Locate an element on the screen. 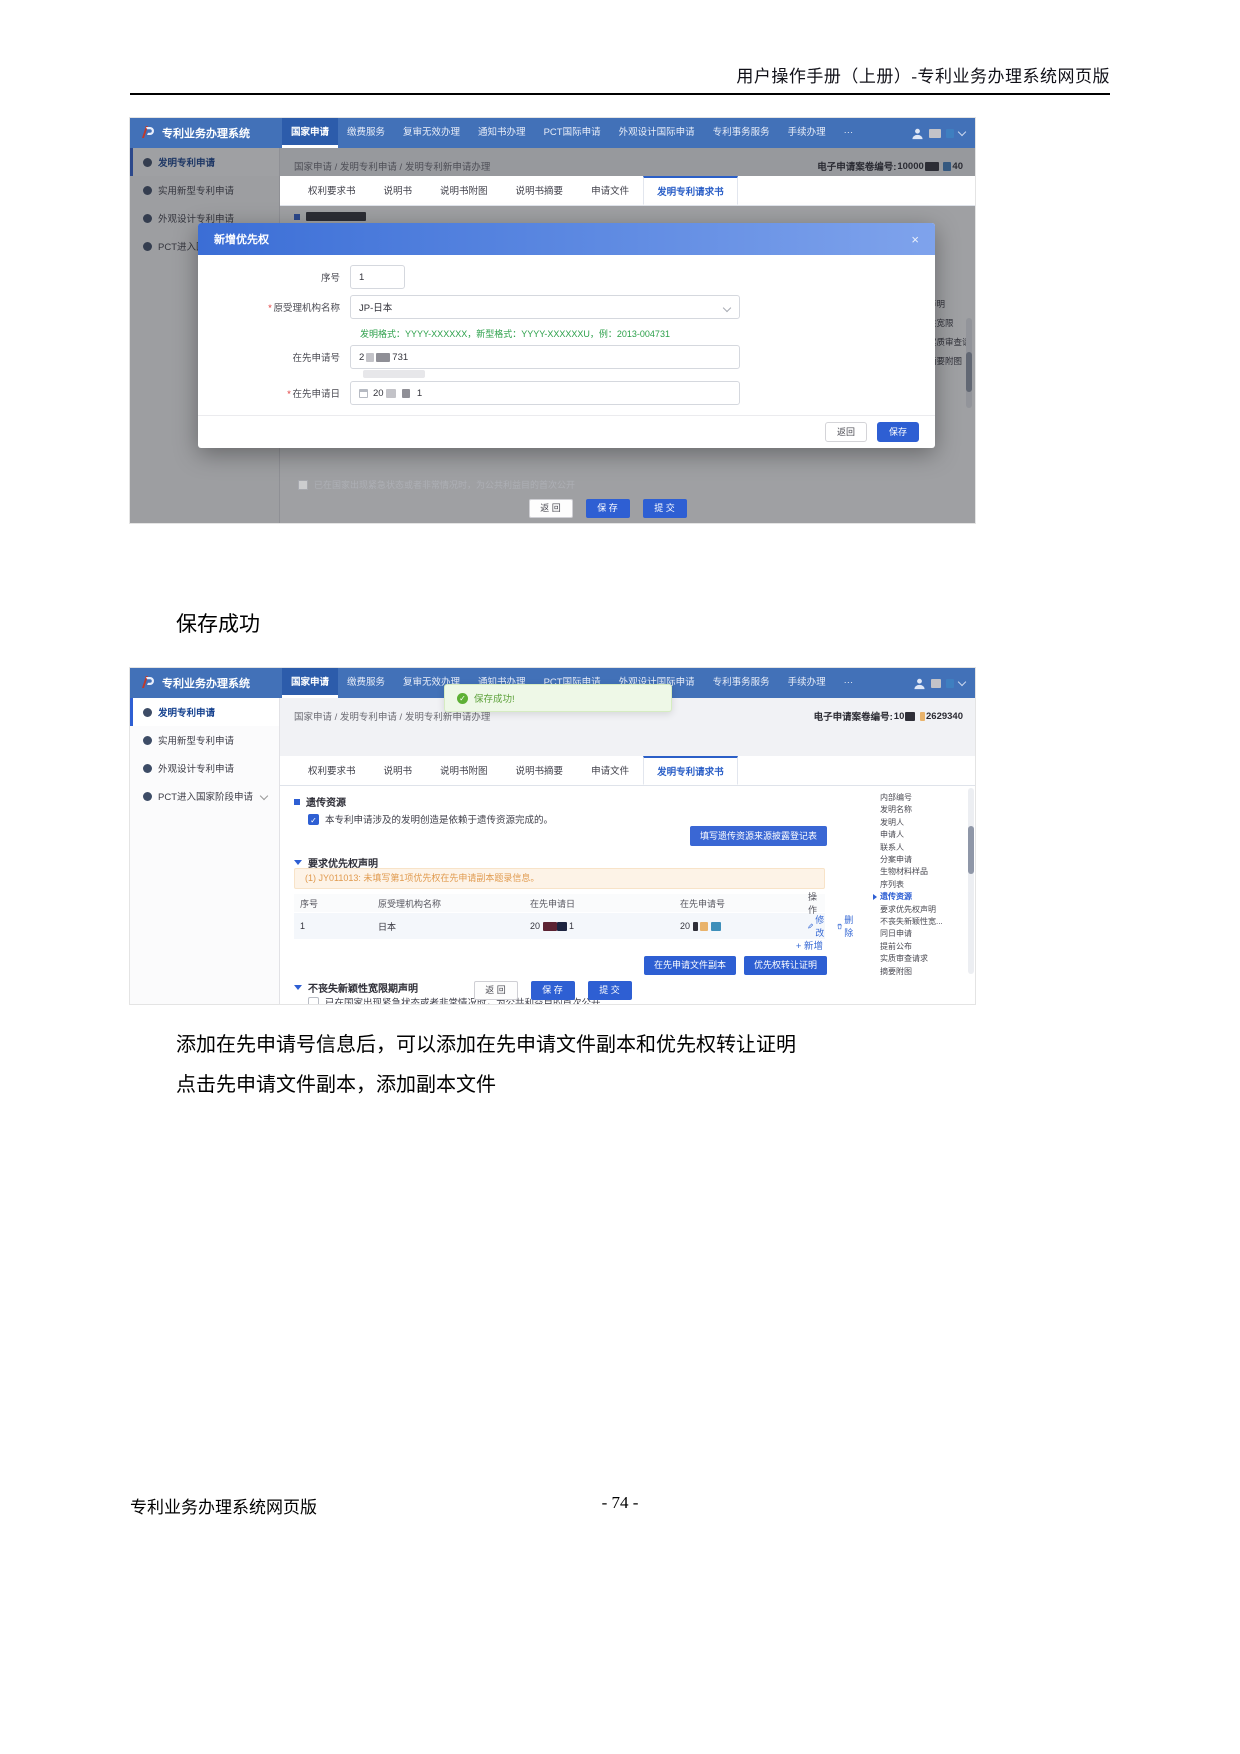 The width and height of the screenshot is (1240, 1754). document-tabs: 权利要求书 说明书 说明书附图 说明书摘要 申请文件 发明专利请求书 is located at coordinates (627, 771).